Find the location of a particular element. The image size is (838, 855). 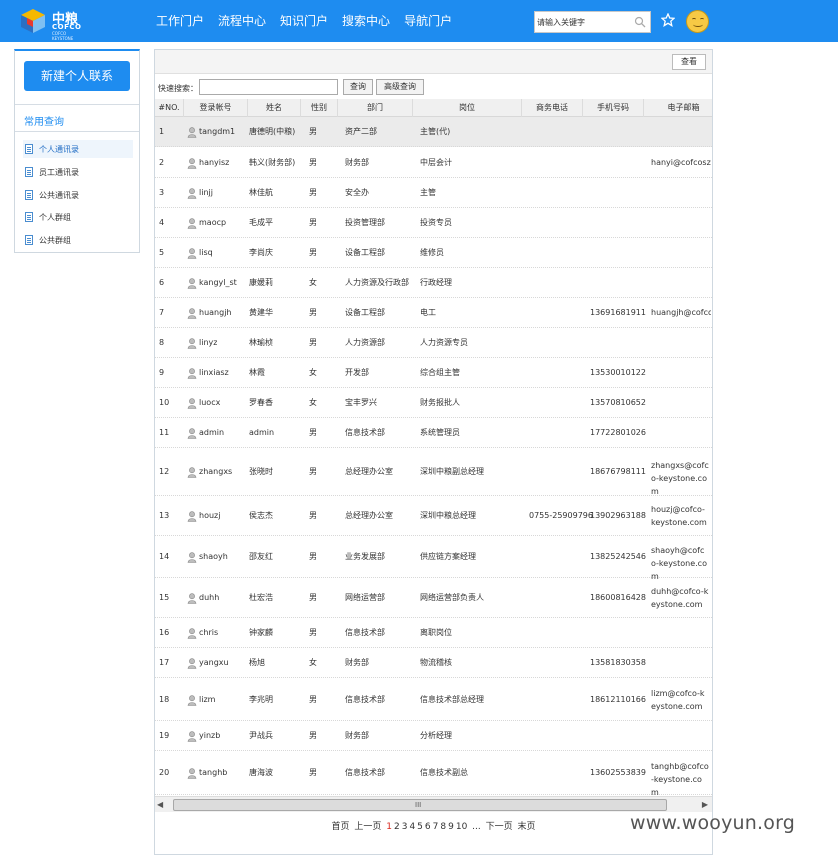

table-row: 4 maocp 毛成平 男 投资管理部 投资专员 is located at coordinates (433, 223).